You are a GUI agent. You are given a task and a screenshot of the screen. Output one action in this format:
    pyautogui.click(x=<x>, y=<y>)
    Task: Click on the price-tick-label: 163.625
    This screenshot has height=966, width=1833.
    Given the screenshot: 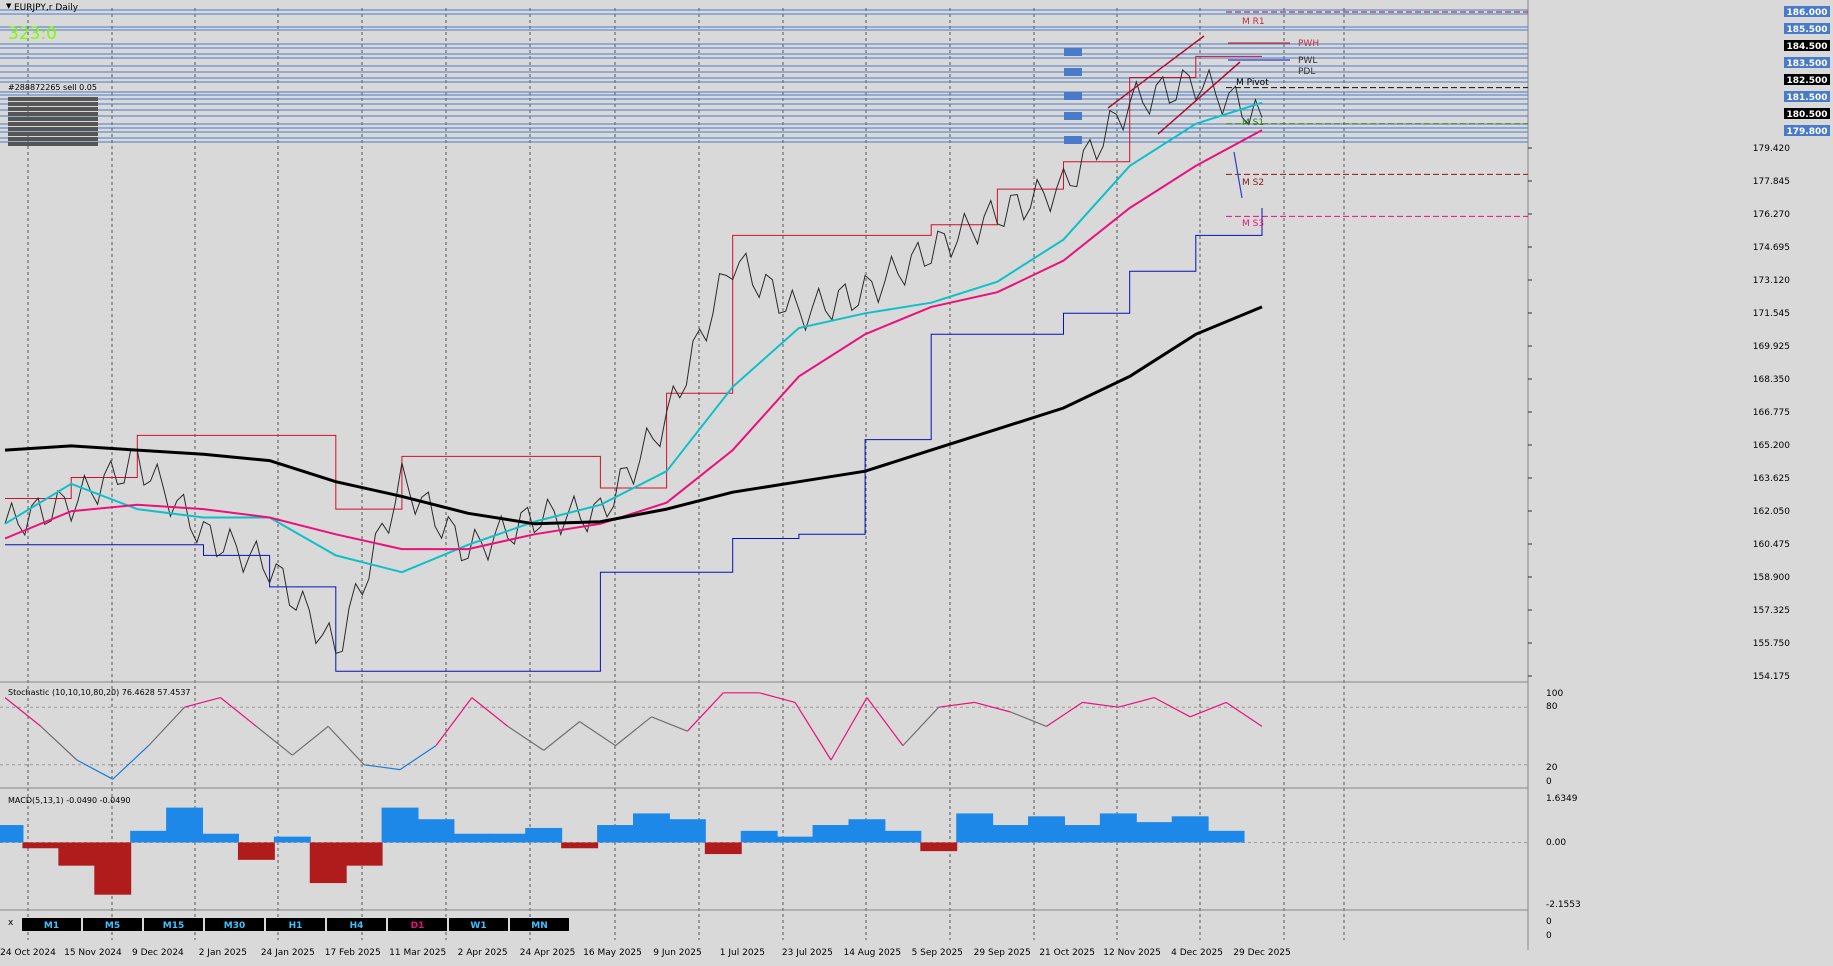 What is the action you would take?
    pyautogui.click(x=1771, y=479)
    